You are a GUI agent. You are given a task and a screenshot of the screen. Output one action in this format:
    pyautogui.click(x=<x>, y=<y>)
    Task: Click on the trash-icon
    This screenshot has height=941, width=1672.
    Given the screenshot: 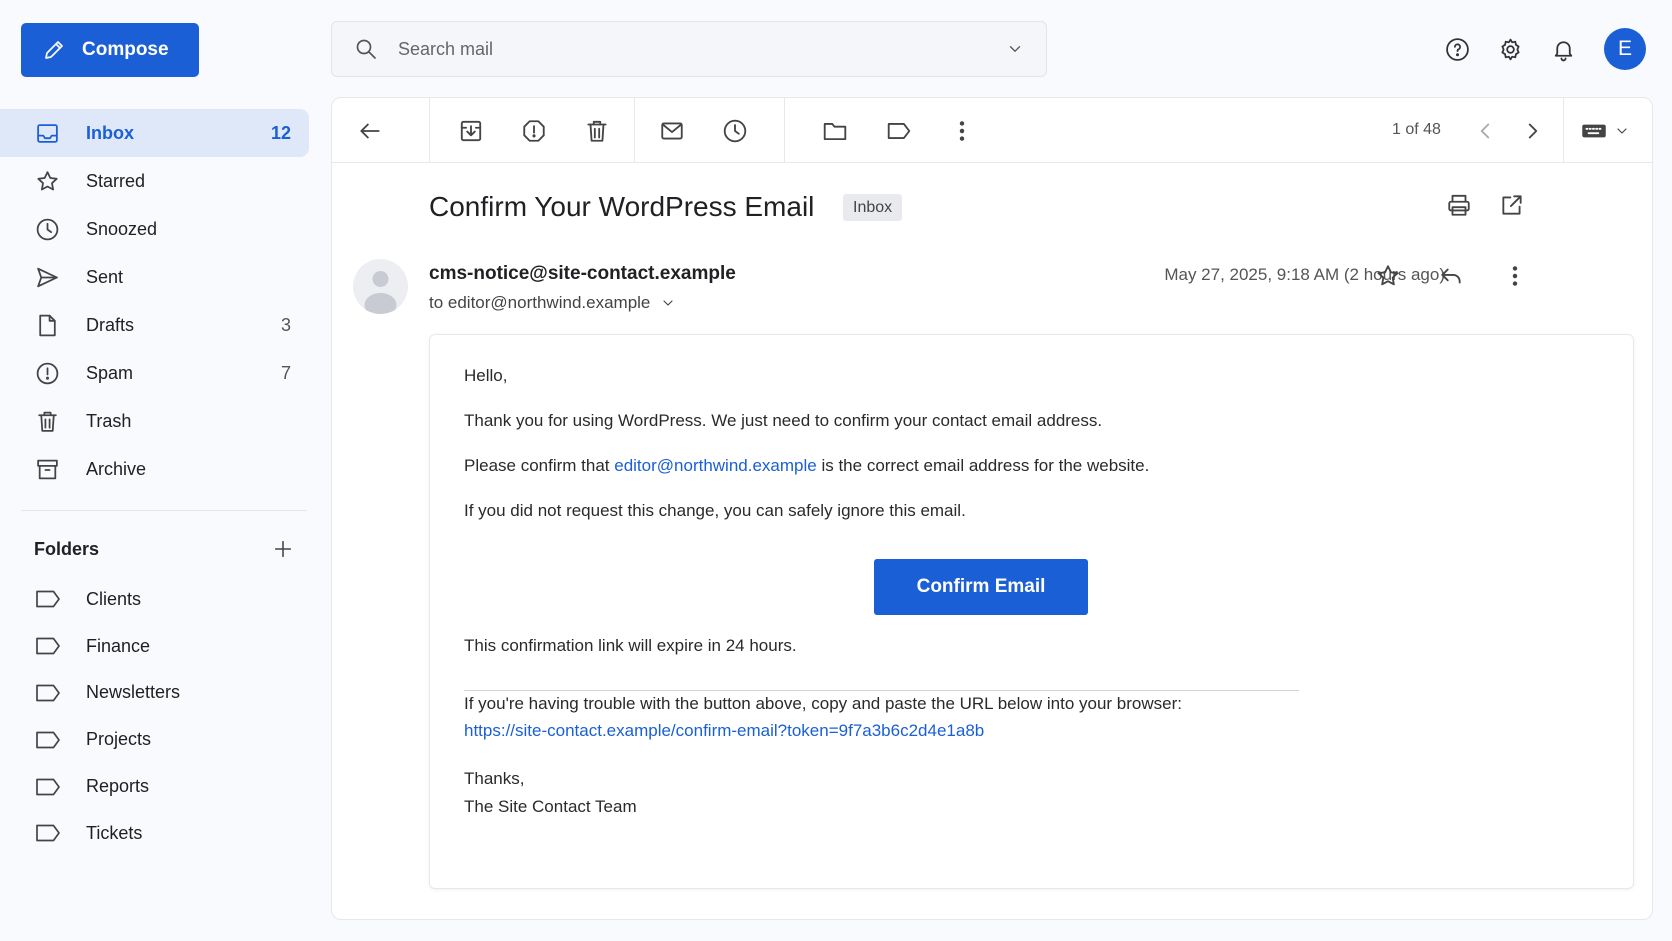 What is the action you would take?
    pyautogui.click(x=47, y=421)
    